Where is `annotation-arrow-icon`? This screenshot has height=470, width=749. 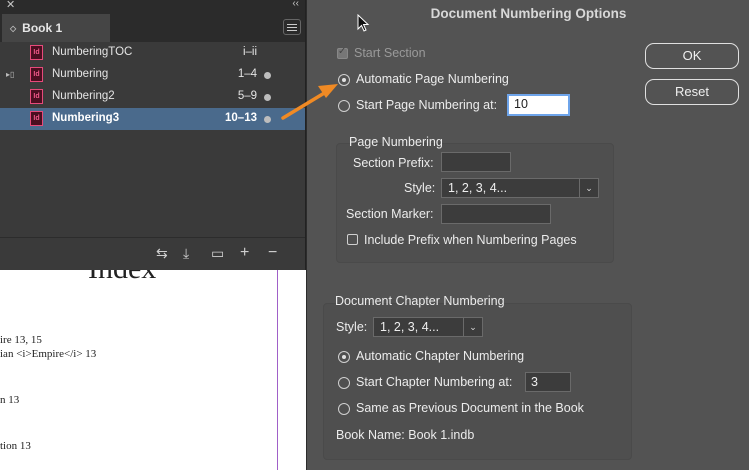
annotation-arrow-icon is located at coordinates (309, 102).